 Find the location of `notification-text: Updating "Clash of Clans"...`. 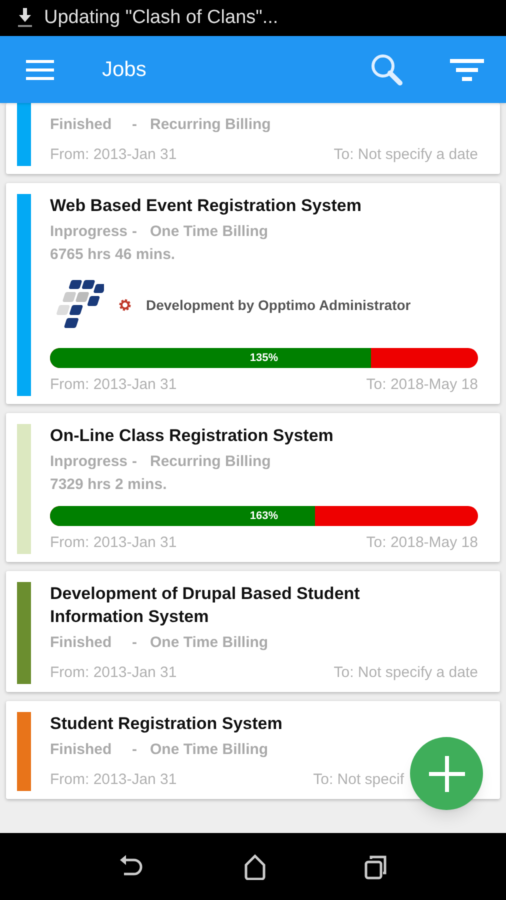

notification-text: Updating "Clash of Clans"... is located at coordinates (161, 18).